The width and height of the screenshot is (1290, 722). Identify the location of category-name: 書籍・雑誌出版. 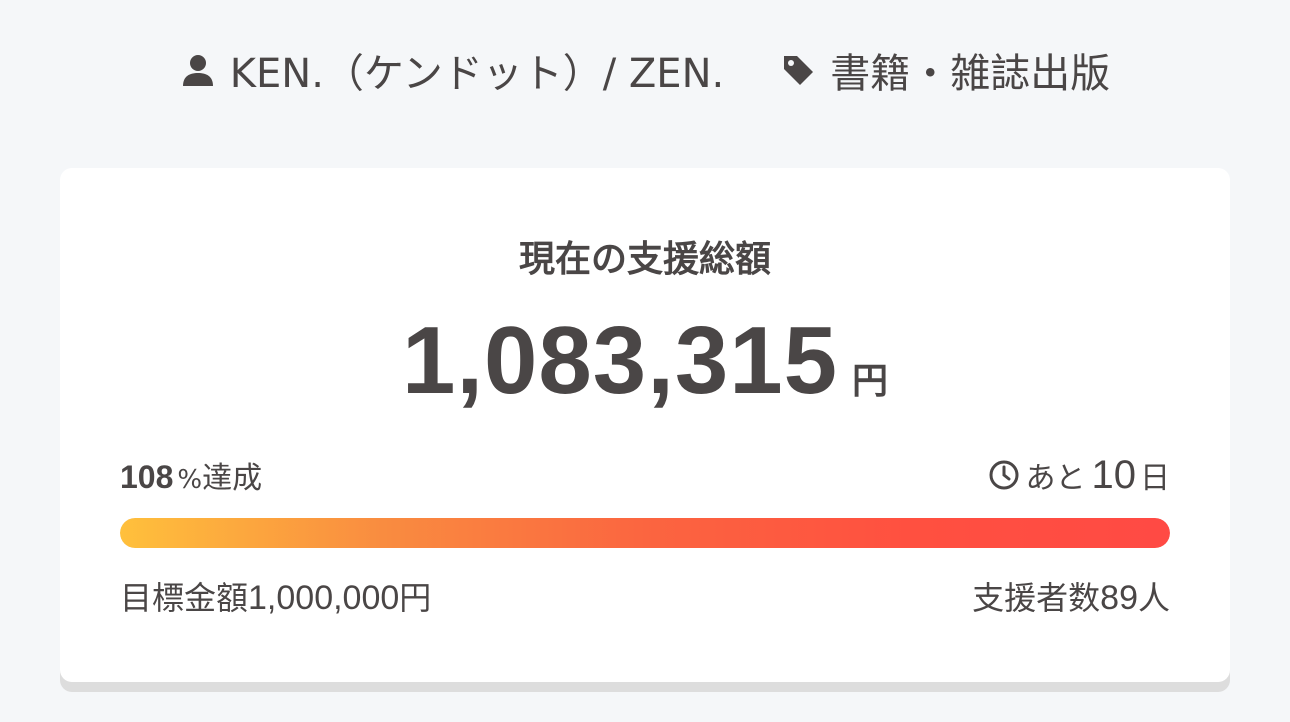
(970, 74).